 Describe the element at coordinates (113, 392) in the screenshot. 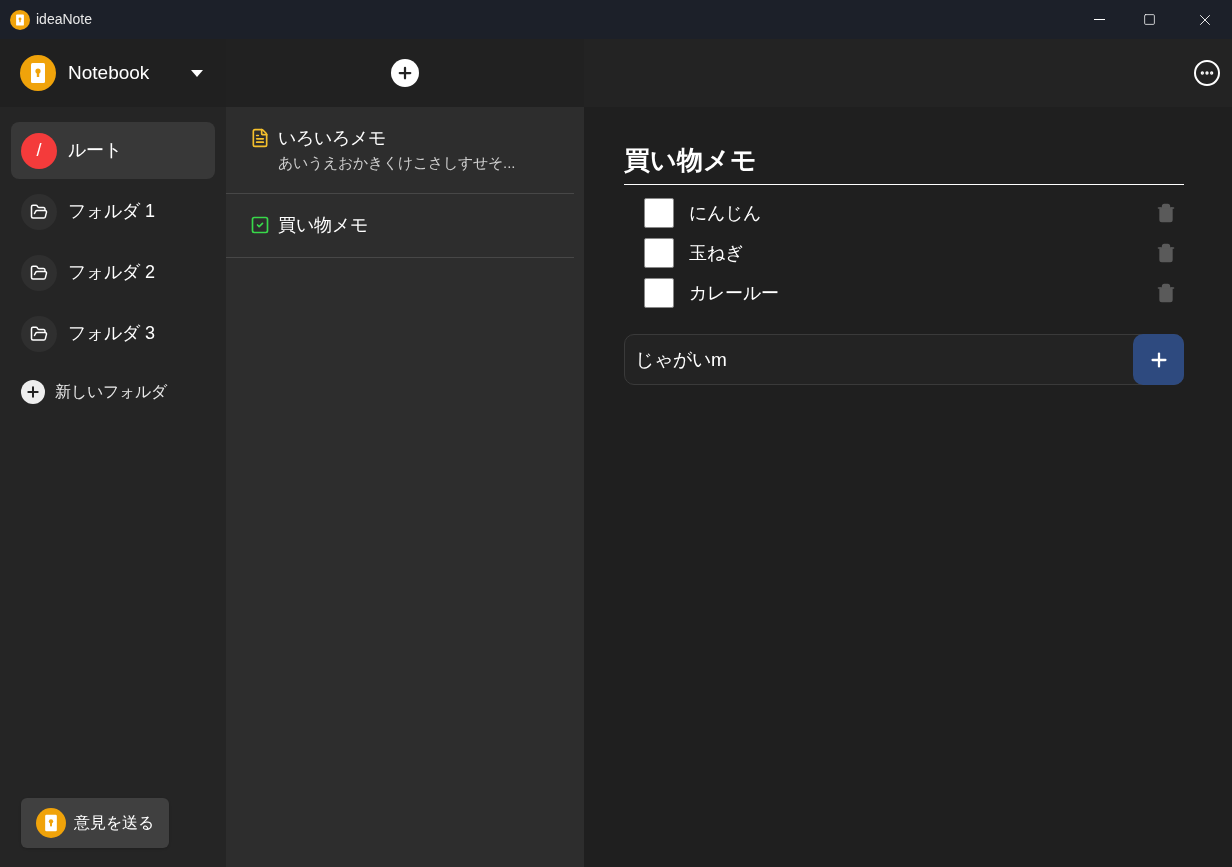

I see `new-folder-button: 新しいフォルダ` at that location.